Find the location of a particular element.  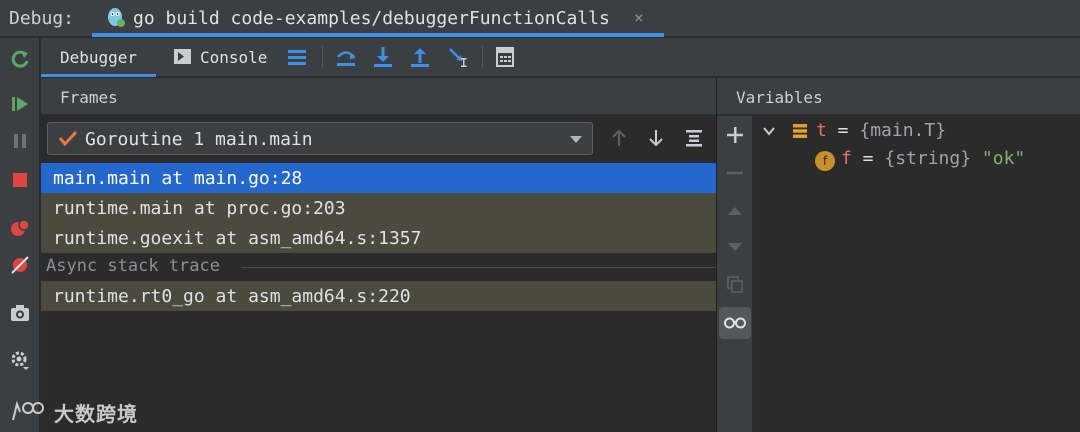

async-stack-trace-separator: Async stack trace is located at coordinates (379, 267).